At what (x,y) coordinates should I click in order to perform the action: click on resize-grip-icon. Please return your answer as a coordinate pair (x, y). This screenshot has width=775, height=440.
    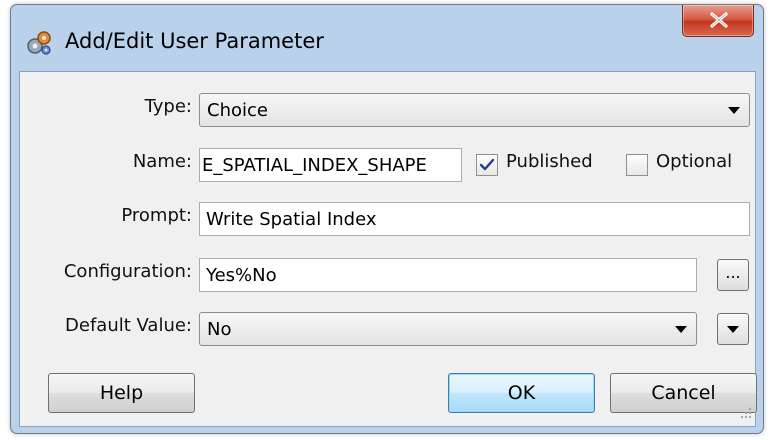
    Looking at the image, I should click on (746, 413).